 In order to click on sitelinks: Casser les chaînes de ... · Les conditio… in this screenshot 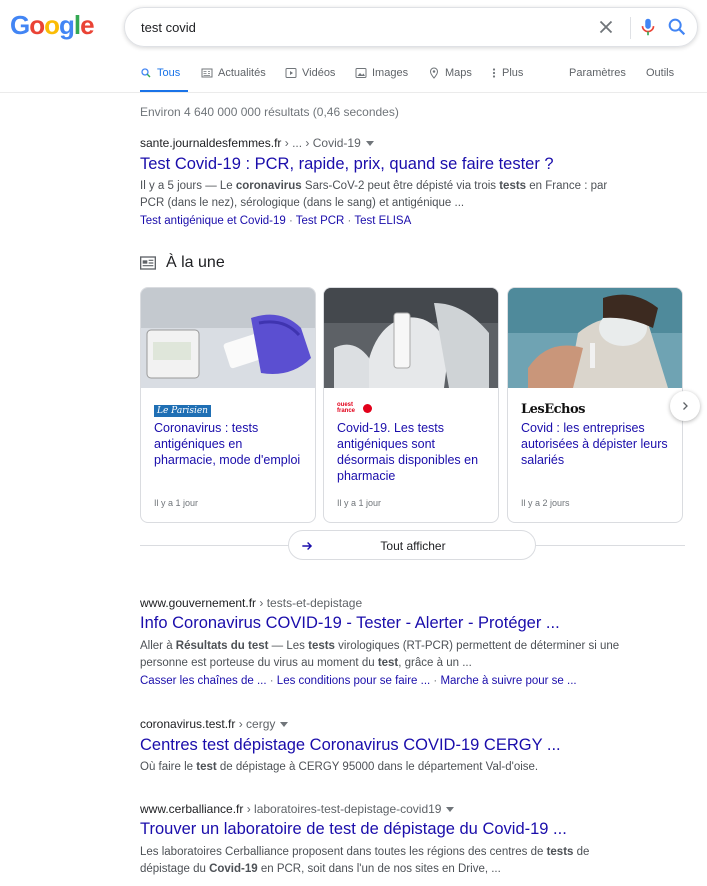, I will do `click(358, 681)`.